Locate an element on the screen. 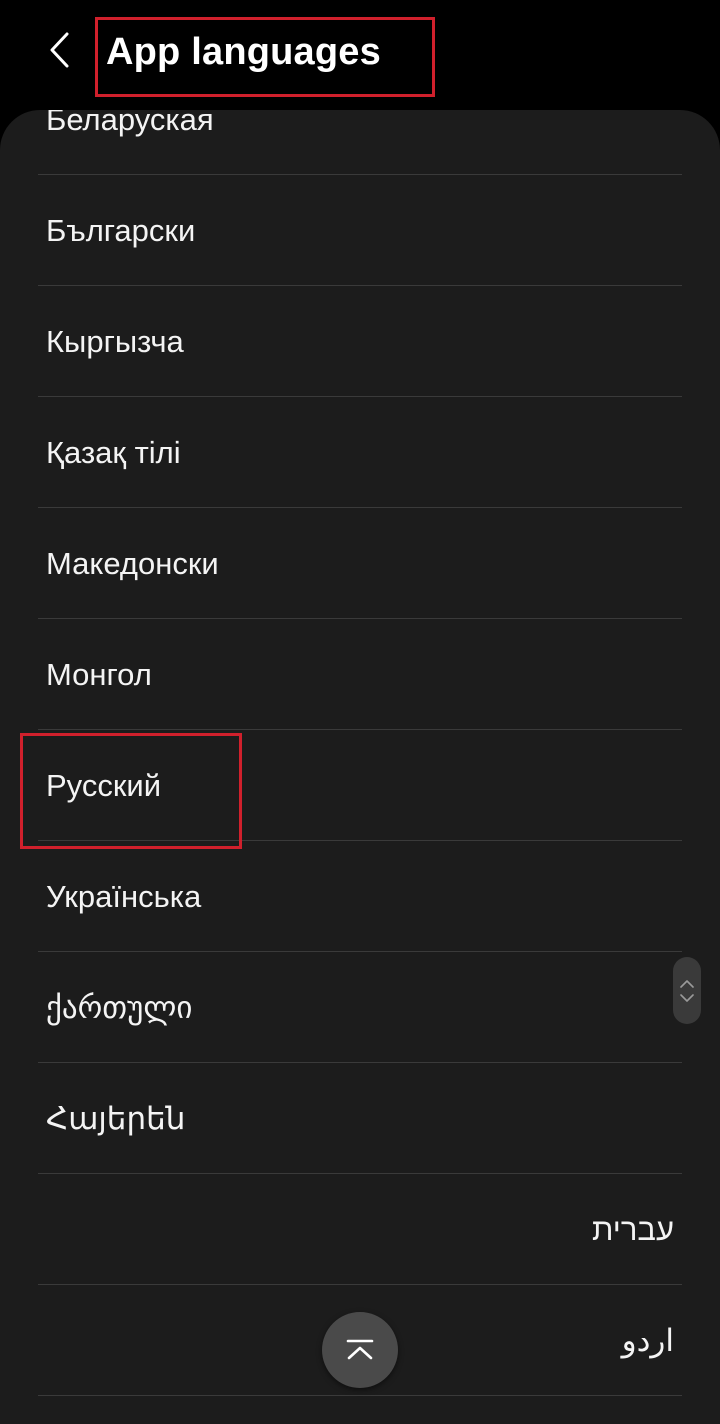 The width and height of the screenshot is (720, 1424). language-label: اردو is located at coordinates (647, 1340).